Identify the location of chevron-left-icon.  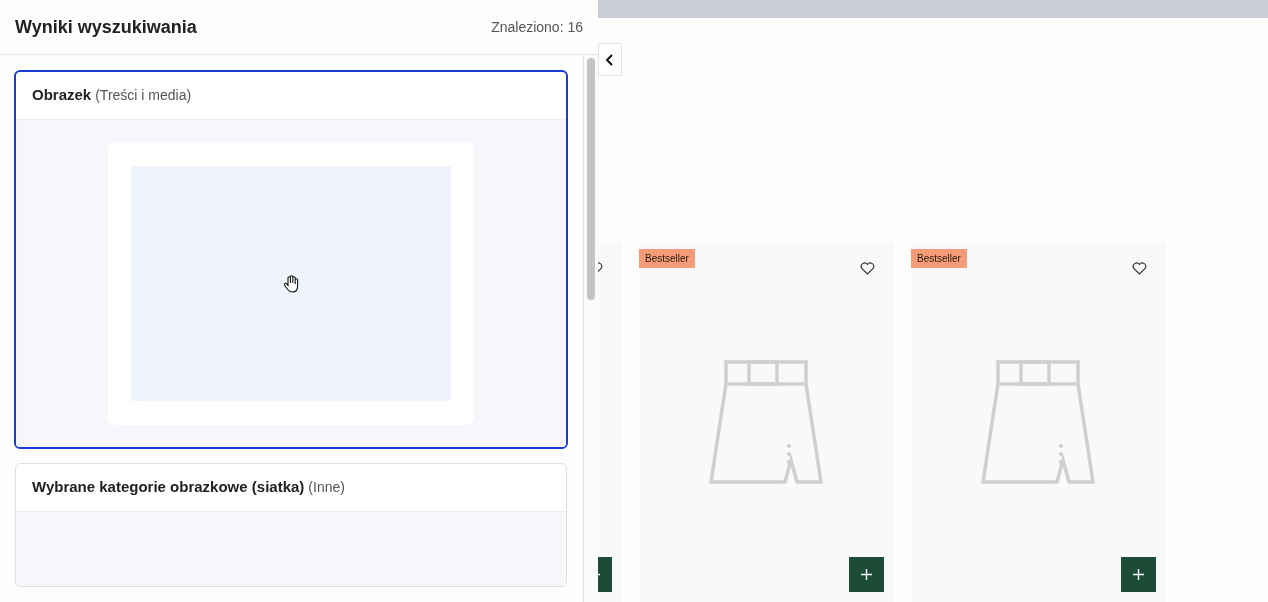
(610, 59).